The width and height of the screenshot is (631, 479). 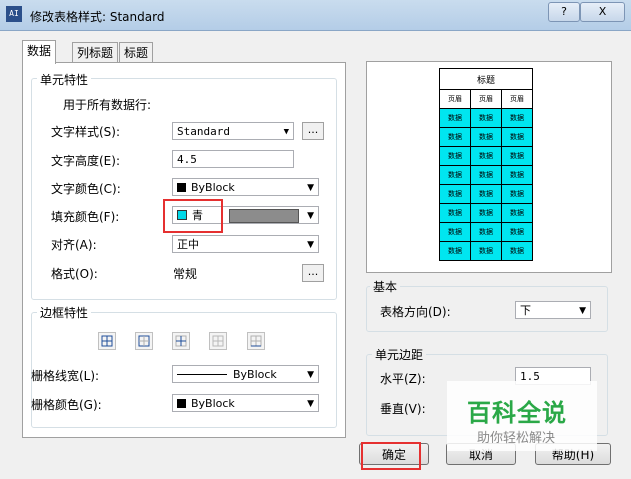 I want to click on grid-color-value: ByBlock, so click(x=213, y=403).